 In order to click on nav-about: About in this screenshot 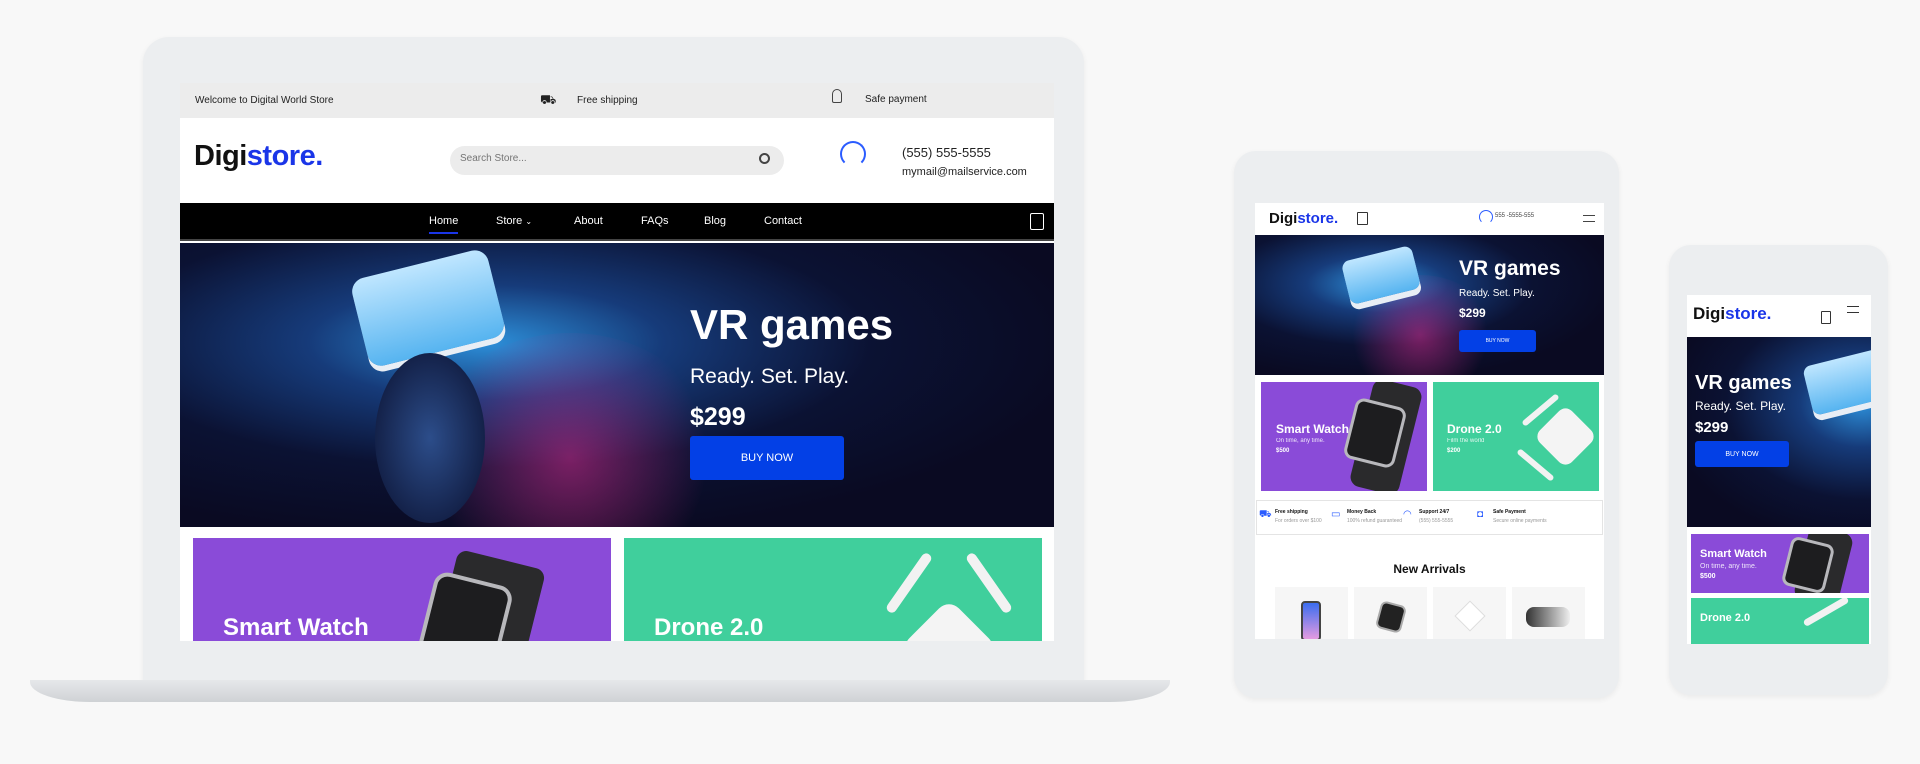, I will do `click(588, 221)`.